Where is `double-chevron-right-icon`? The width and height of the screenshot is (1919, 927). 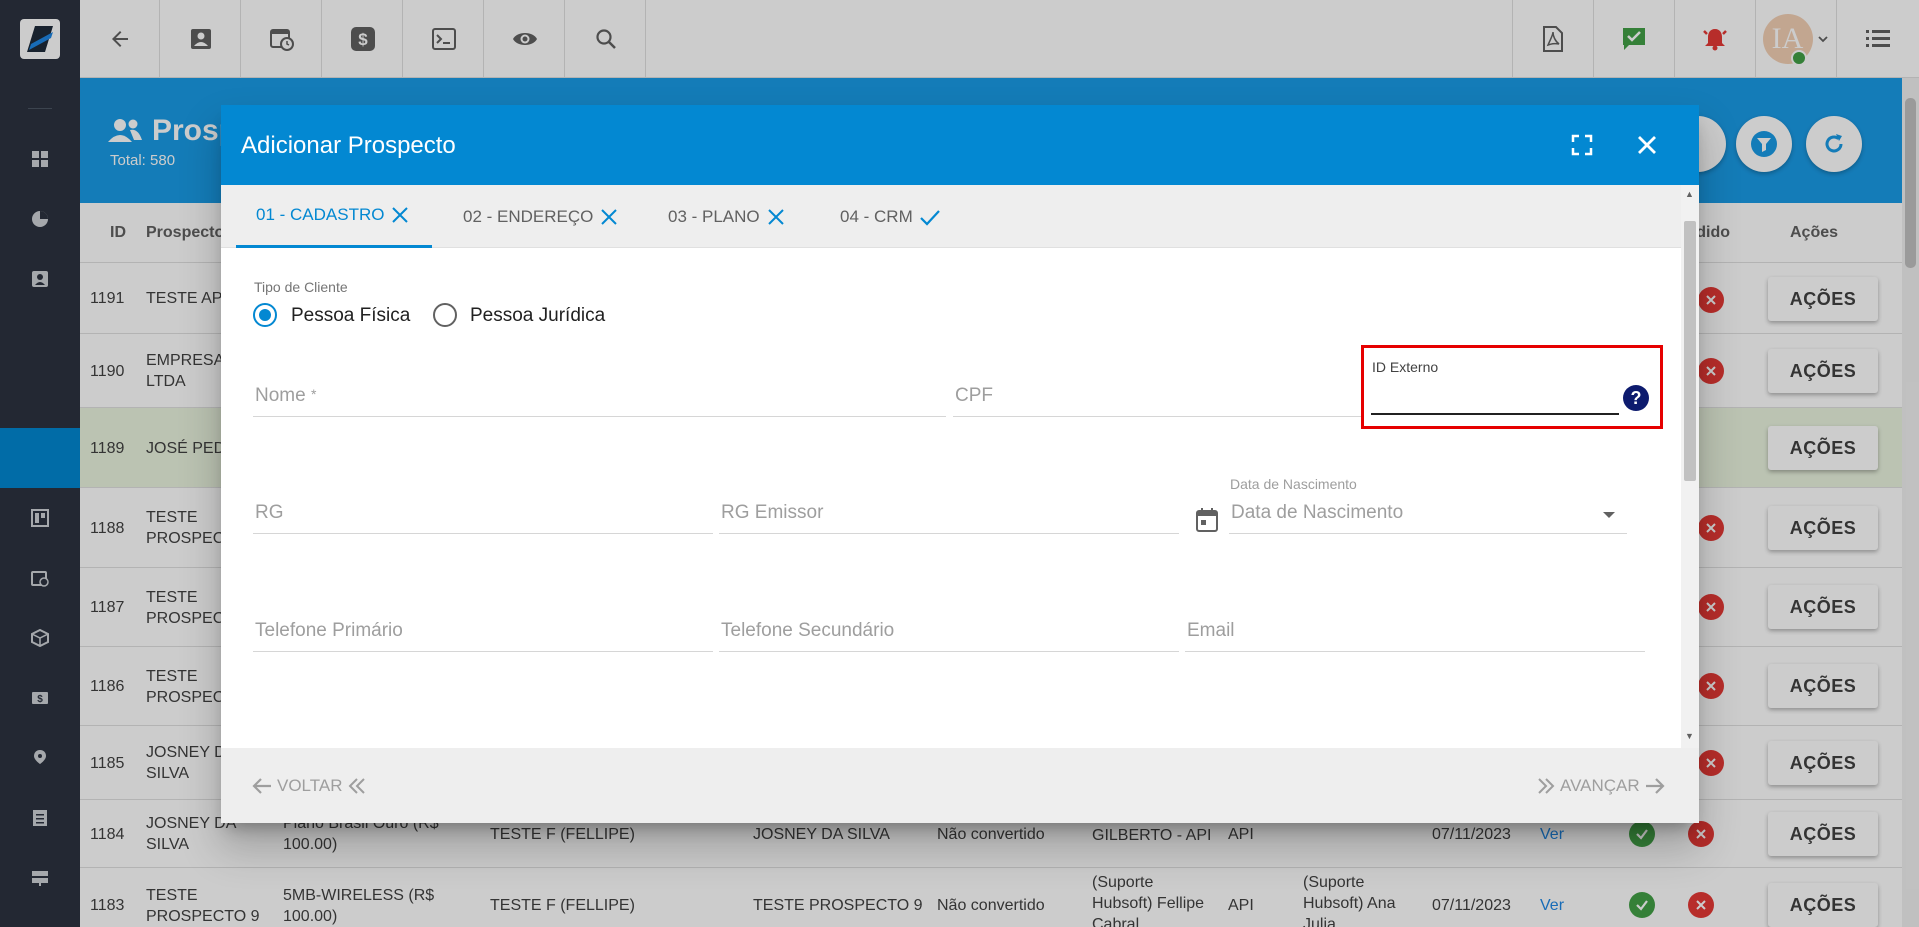
double-chevron-right-icon is located at coordinates (1546, 786).